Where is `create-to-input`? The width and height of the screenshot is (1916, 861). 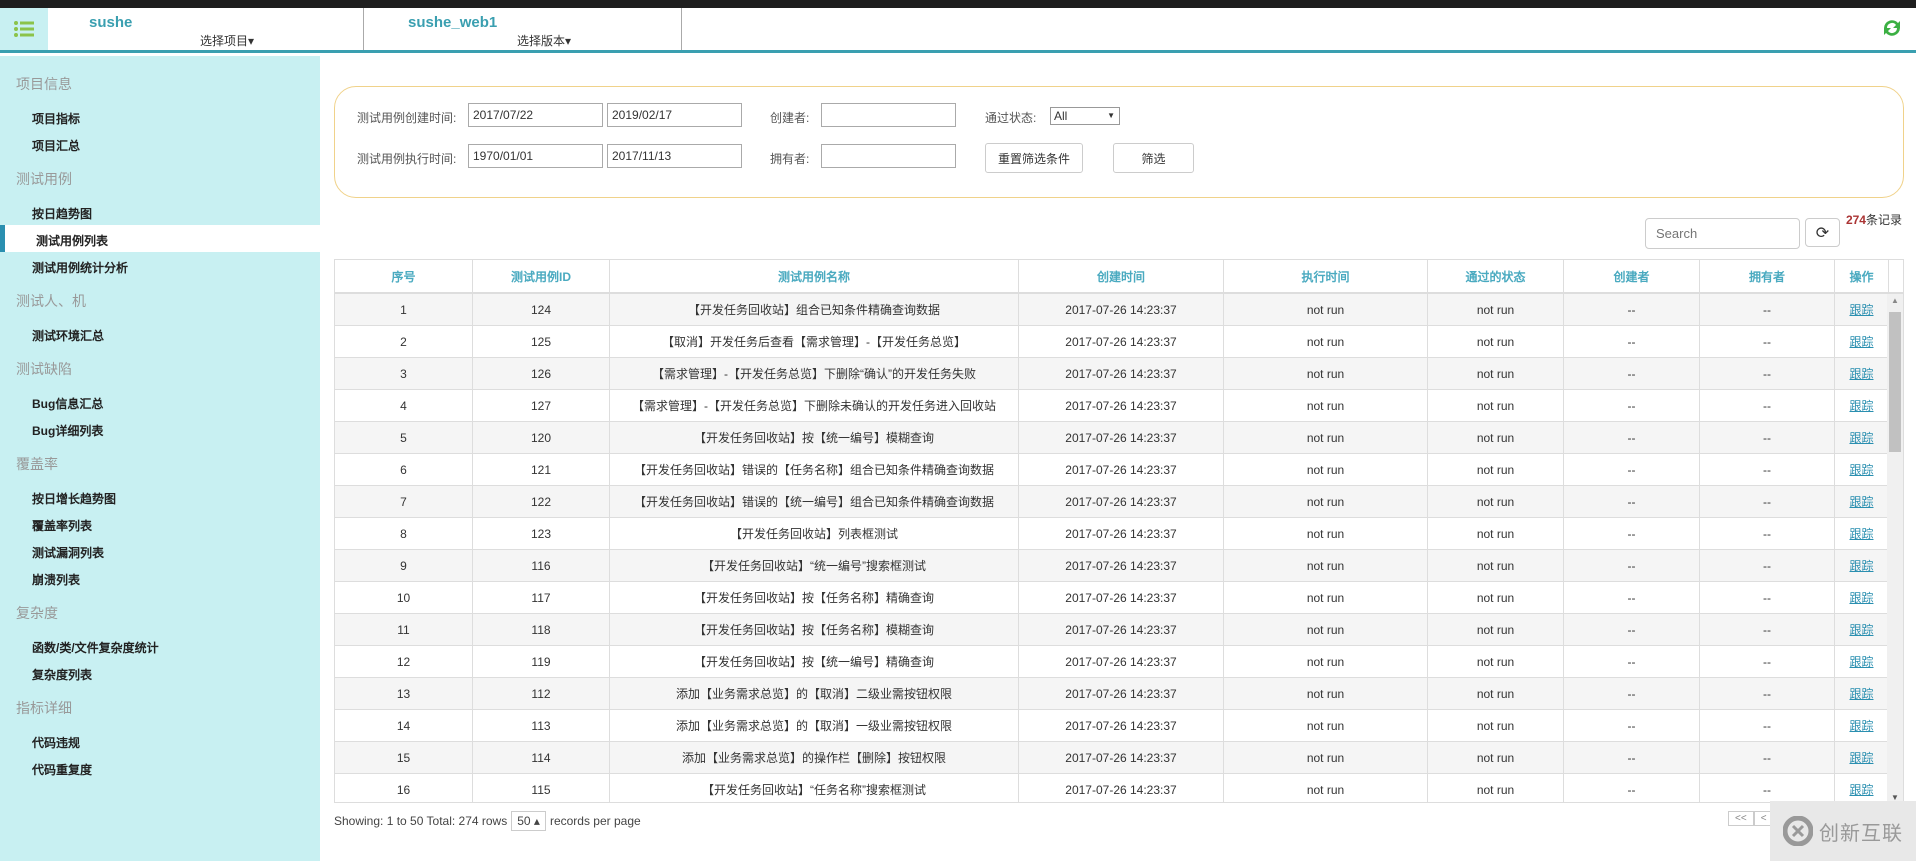
create-to-input is located at coordinates (674, 115).